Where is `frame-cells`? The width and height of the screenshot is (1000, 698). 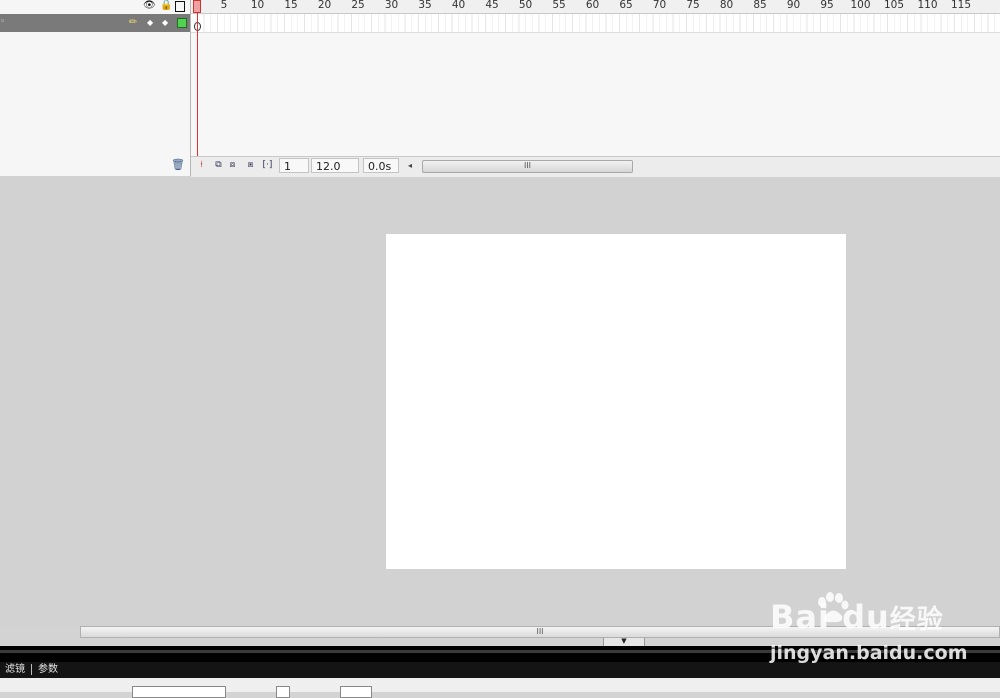 frame-cells is located at coordinates (595, 23).